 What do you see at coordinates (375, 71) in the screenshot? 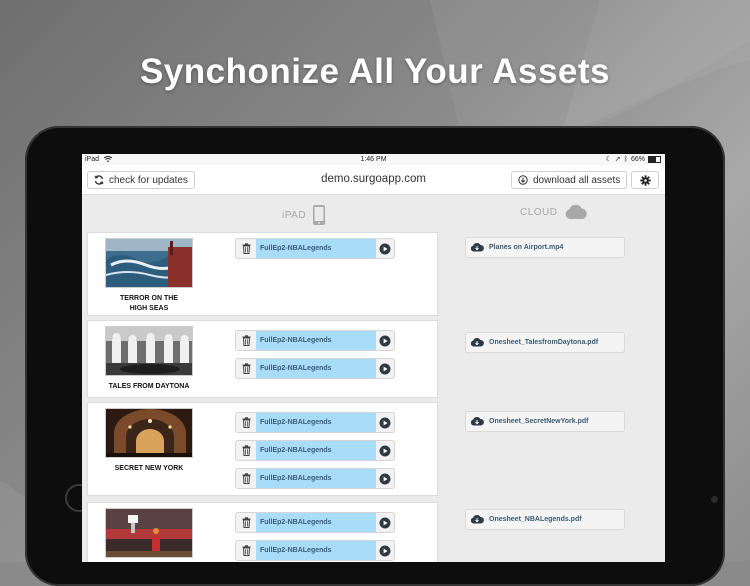
I see `headline: Synchonize All Your Assets` at bounding box center [375, 71].